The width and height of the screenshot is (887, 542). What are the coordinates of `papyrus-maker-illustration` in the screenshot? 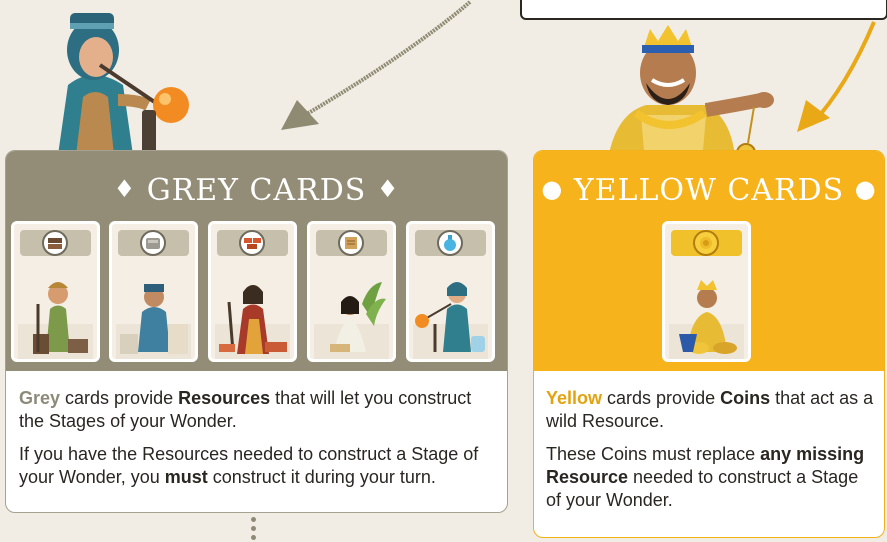 It's located at (351, 311).